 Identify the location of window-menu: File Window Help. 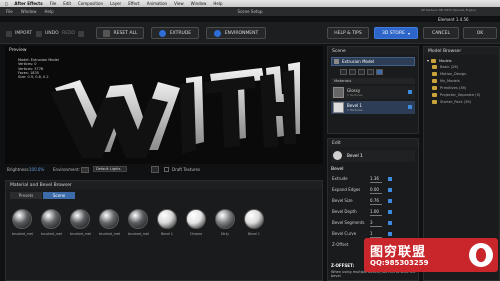
(30, 11).